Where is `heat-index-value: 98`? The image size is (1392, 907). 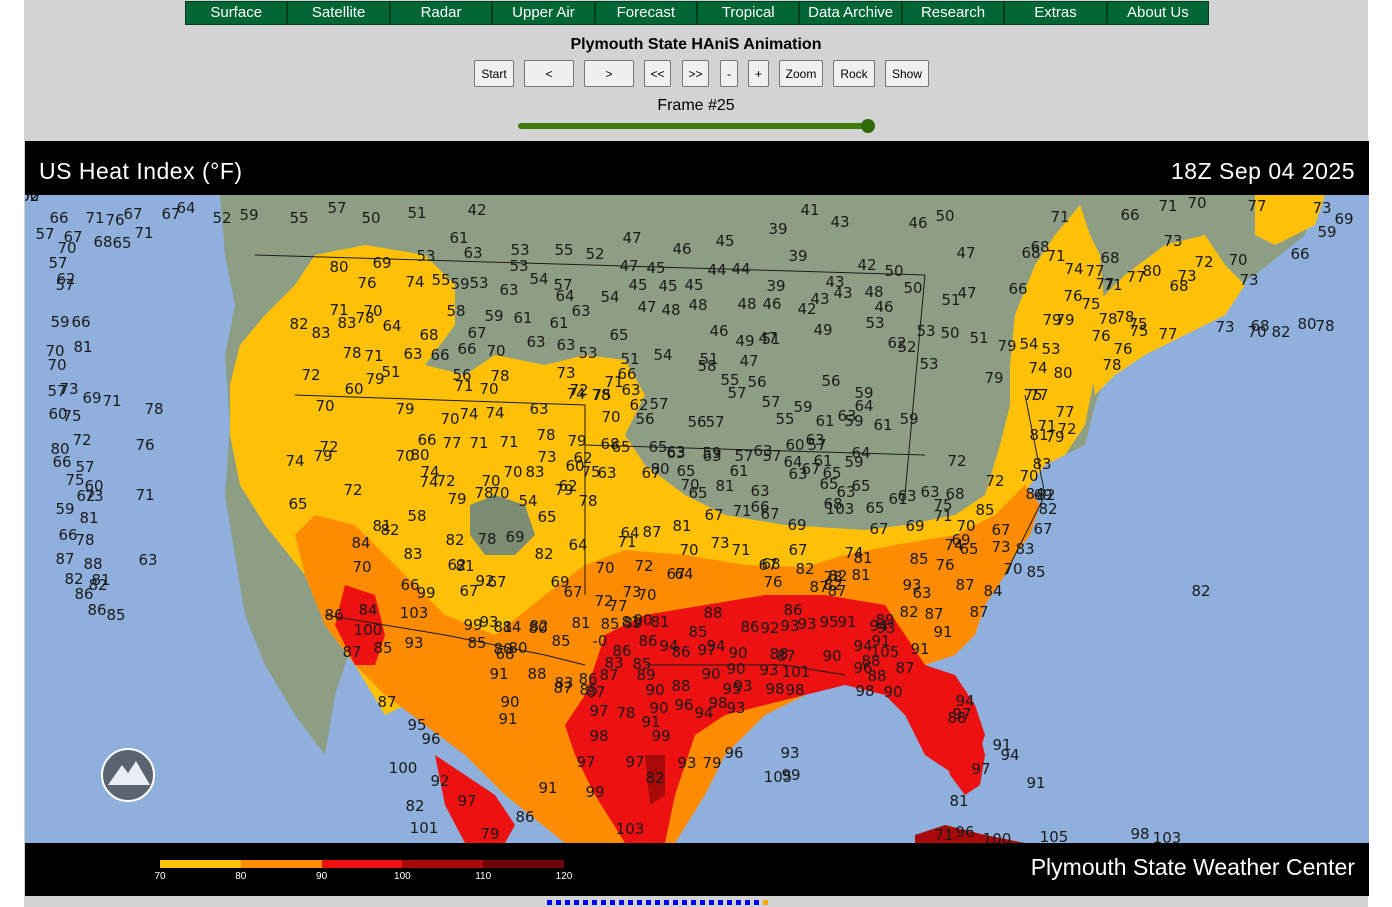
heat-index-value: 98 is located at coordinates (794, 690).